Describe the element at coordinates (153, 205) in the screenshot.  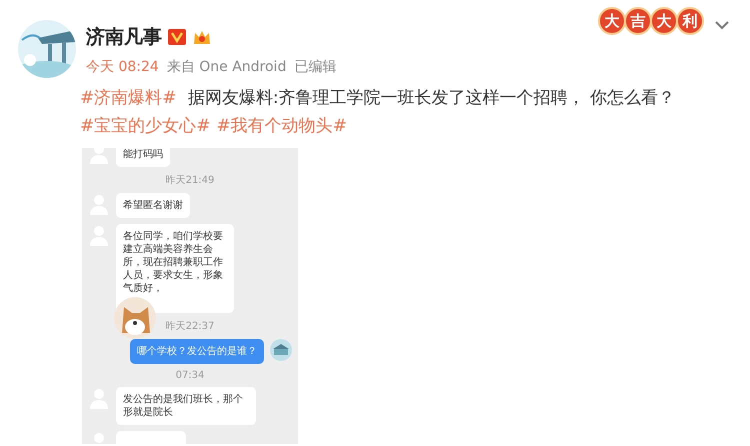
I see `message-bubble: 希望匿名谢谢` at that location.